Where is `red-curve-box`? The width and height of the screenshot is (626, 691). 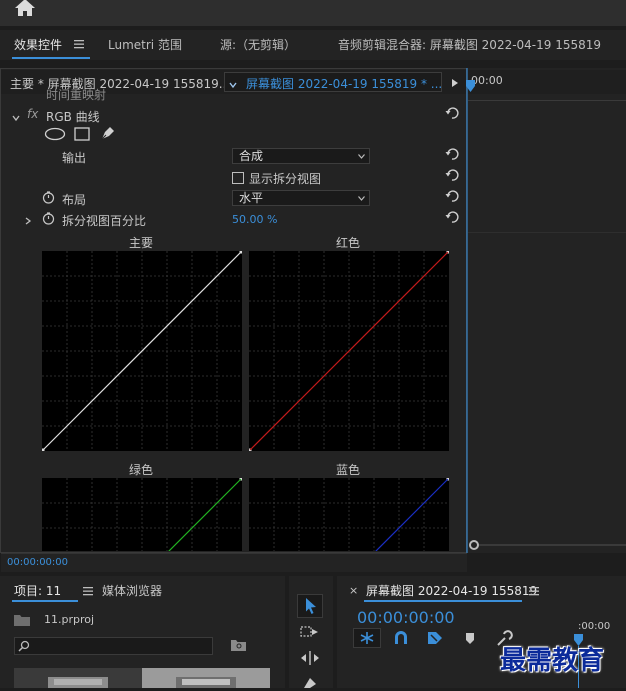
red-curve-box is located at coordinates (349, 351).